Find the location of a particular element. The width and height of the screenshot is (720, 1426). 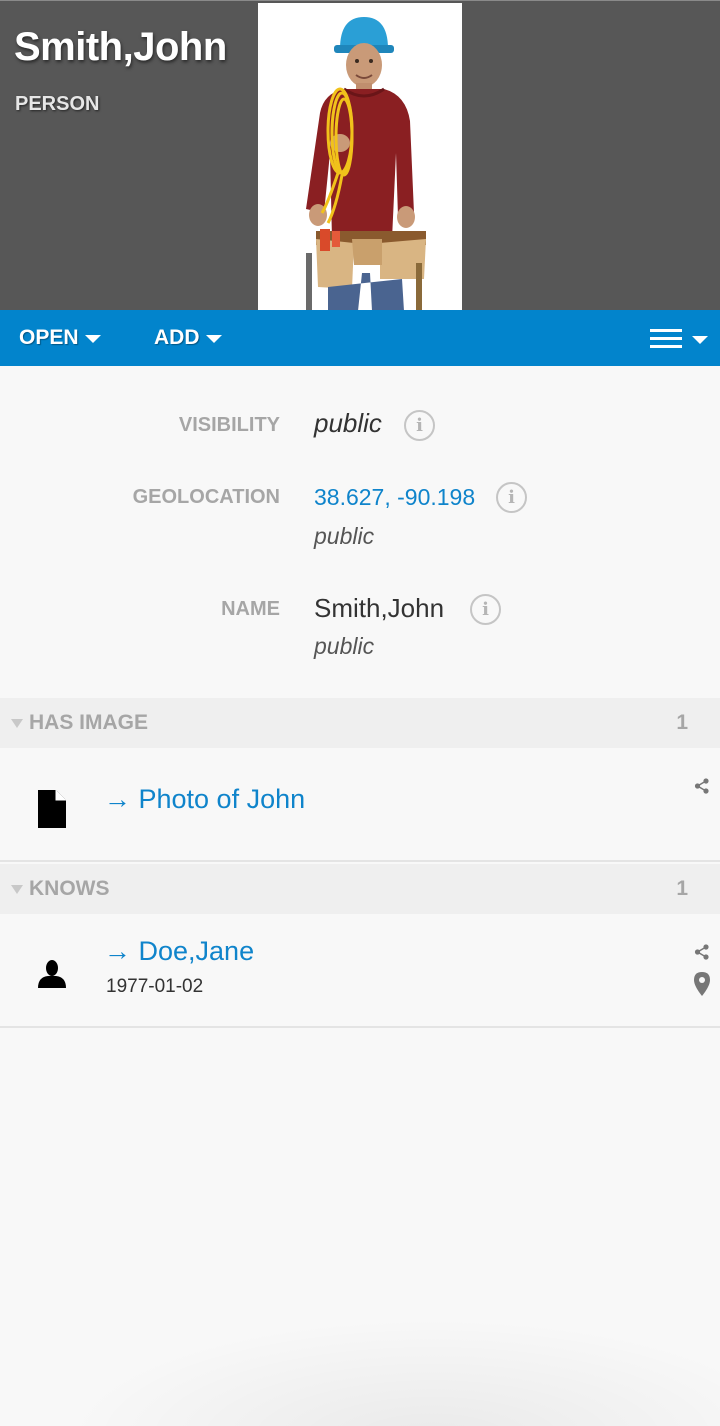

property-value-name: Smith,John is located at coordinates (379, 608).